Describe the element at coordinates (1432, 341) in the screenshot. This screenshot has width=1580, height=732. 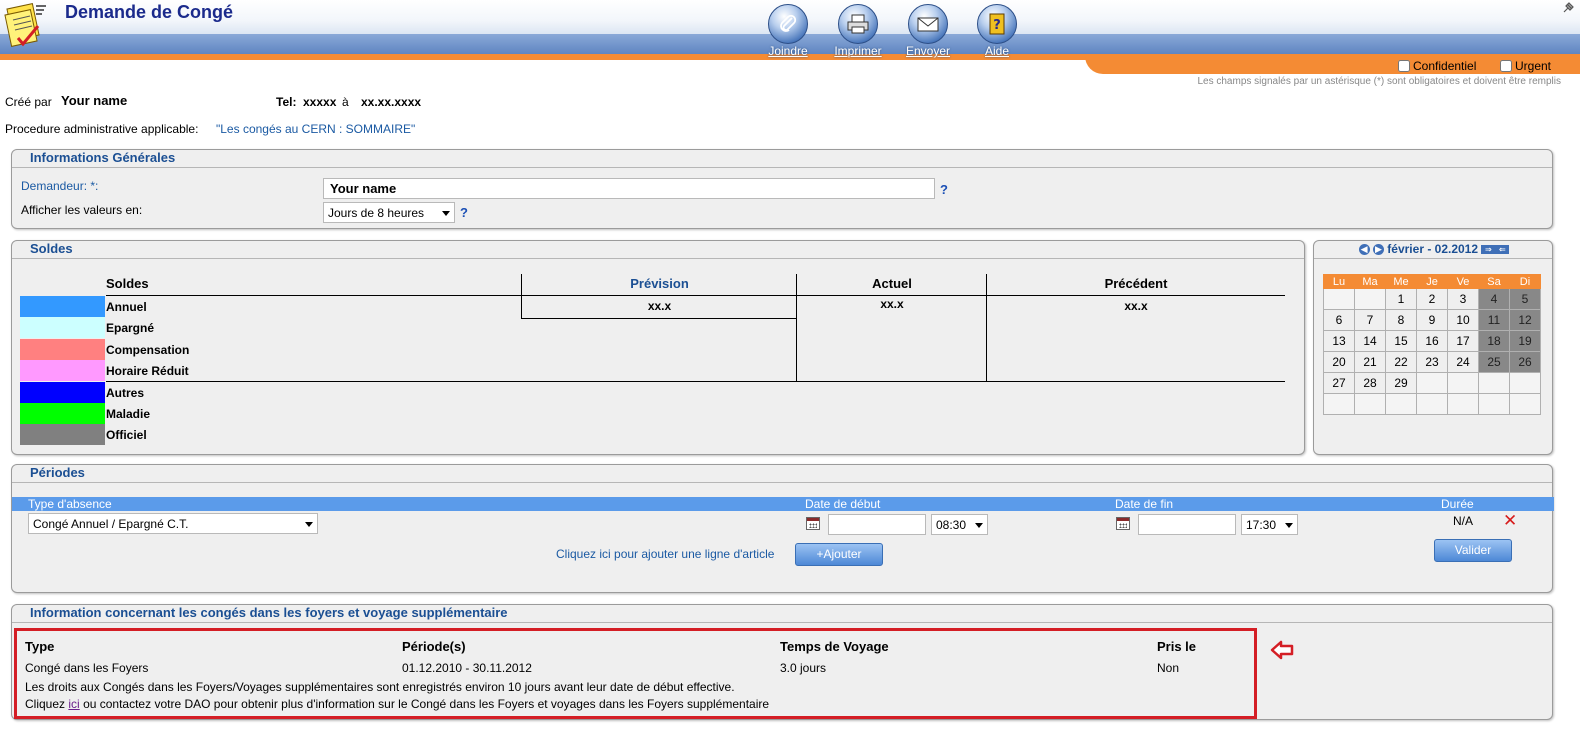
I see `calendar-day: 16` at that location.